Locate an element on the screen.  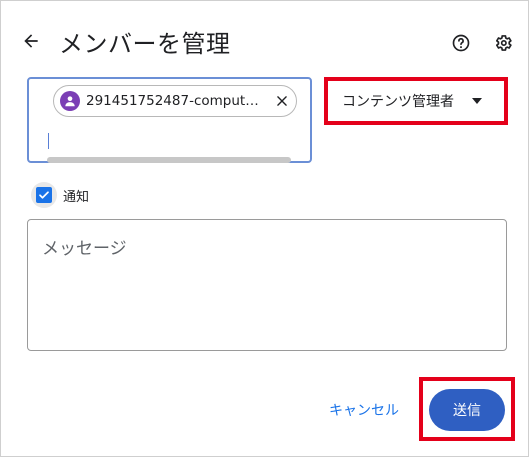
cancel-button: キャンセル is located at coordinates (364, 410).